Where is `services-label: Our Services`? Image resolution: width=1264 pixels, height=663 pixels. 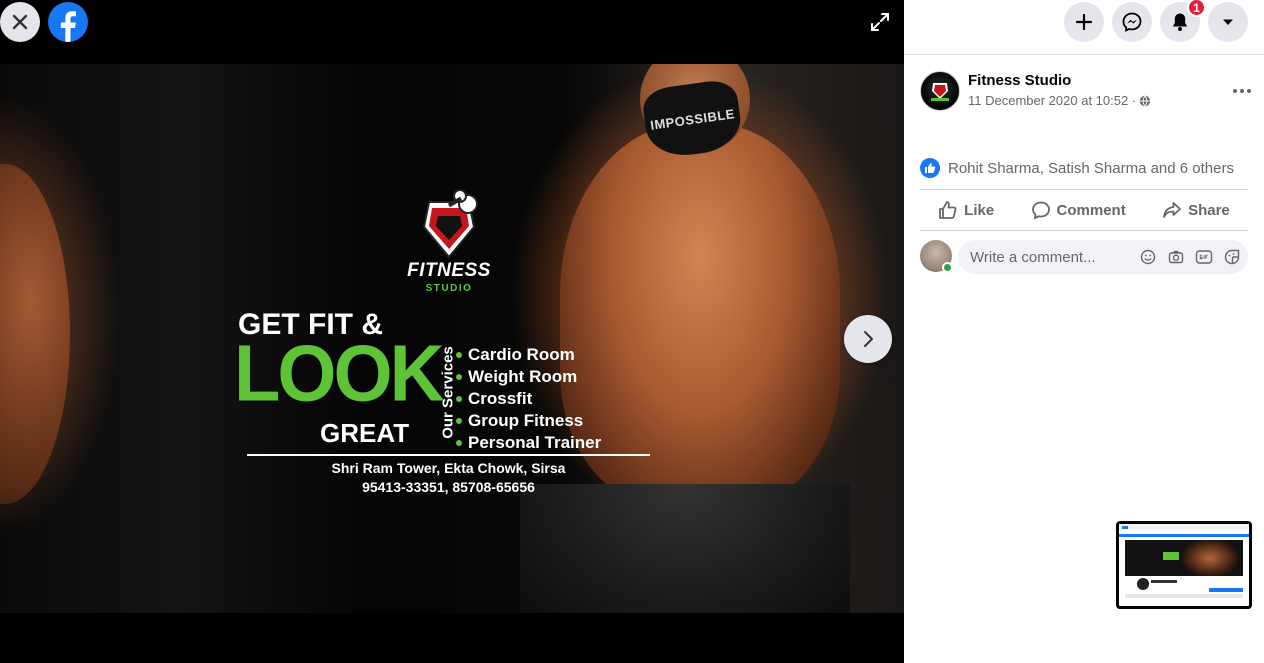 services-label: Our Services is located at coordinates (448, 392).